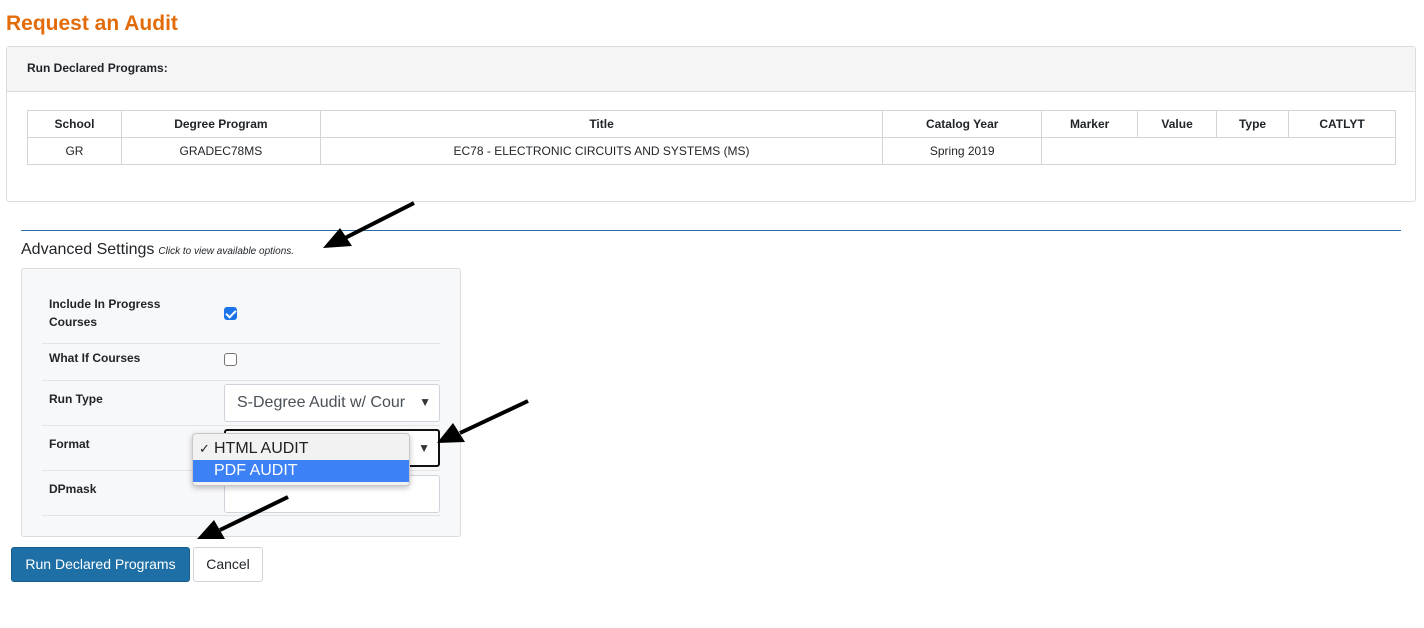 The width and height of the screenshot is (1424, 628). What do you see at coordinates (1218, 151) in the screenshot?
I see `cell-empty` at bounding box center [1218, 151].